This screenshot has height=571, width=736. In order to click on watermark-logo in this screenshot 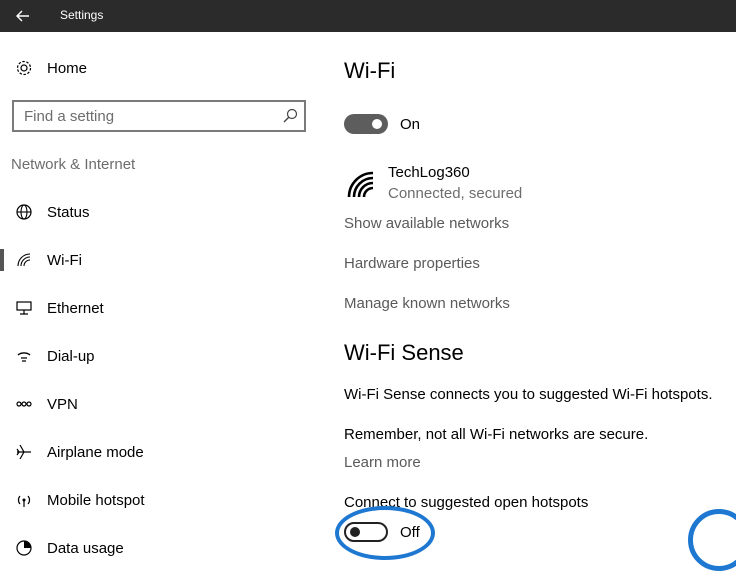, I will do `click(712, 540)`.